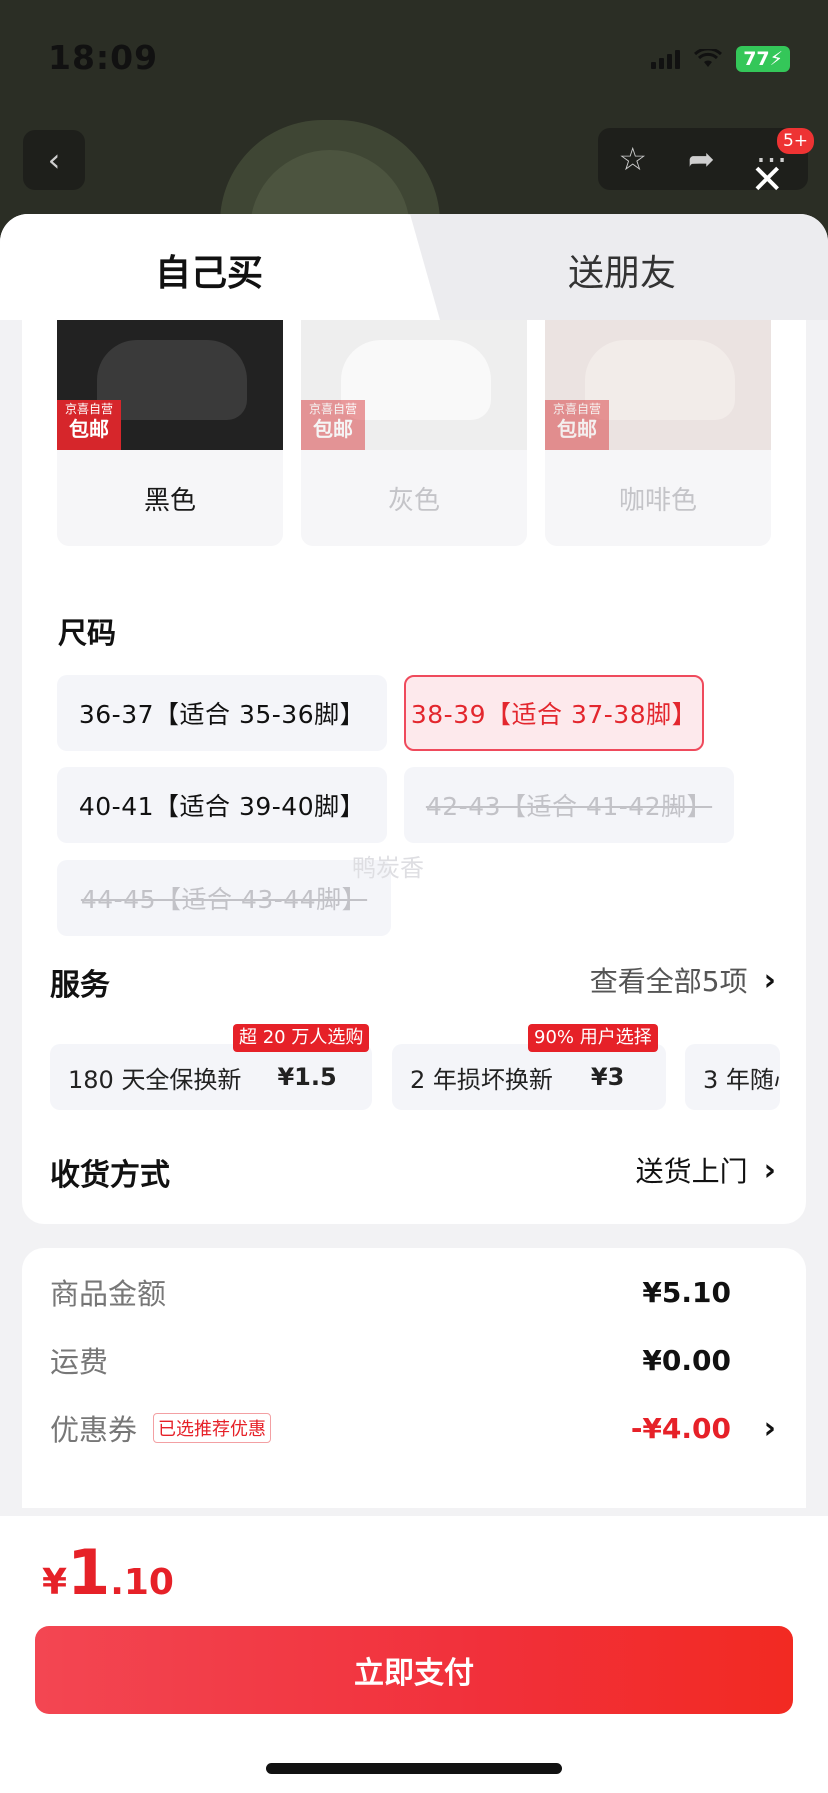 The height and width of the screenshot is (1793, 828). I want to click on status-time: 18:09, so click(103, 57).